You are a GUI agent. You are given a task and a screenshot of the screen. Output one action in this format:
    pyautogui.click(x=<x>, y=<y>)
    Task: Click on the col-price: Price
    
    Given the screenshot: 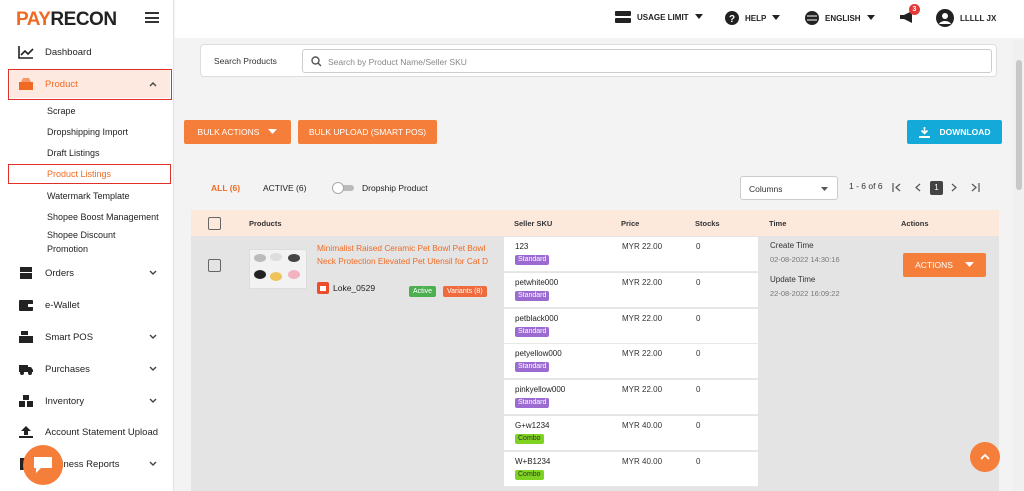 What is the action you would take?
    pyautogui.click(x=630, y=223)
    